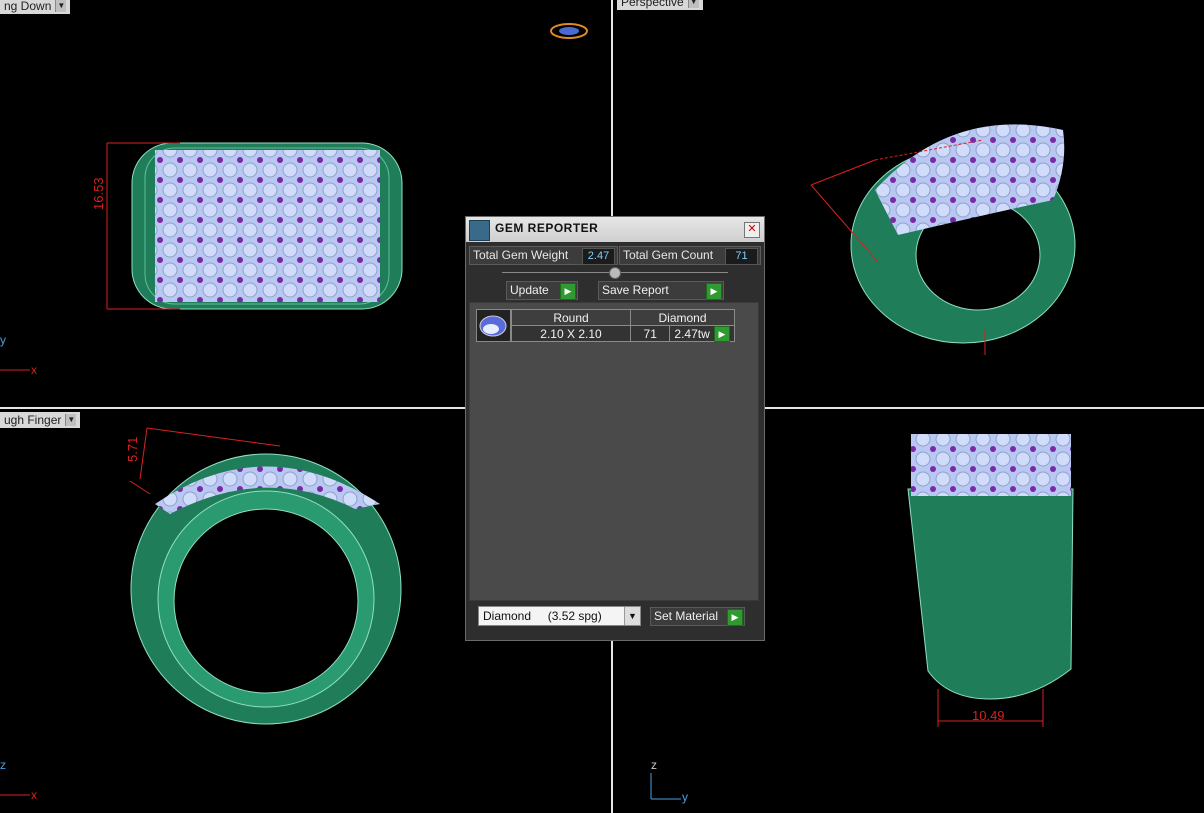  What do you see at coordinates (722, 334) in the screenshot?
I see `row-action-play-icon: ▶` at bounding box center [722, 334].